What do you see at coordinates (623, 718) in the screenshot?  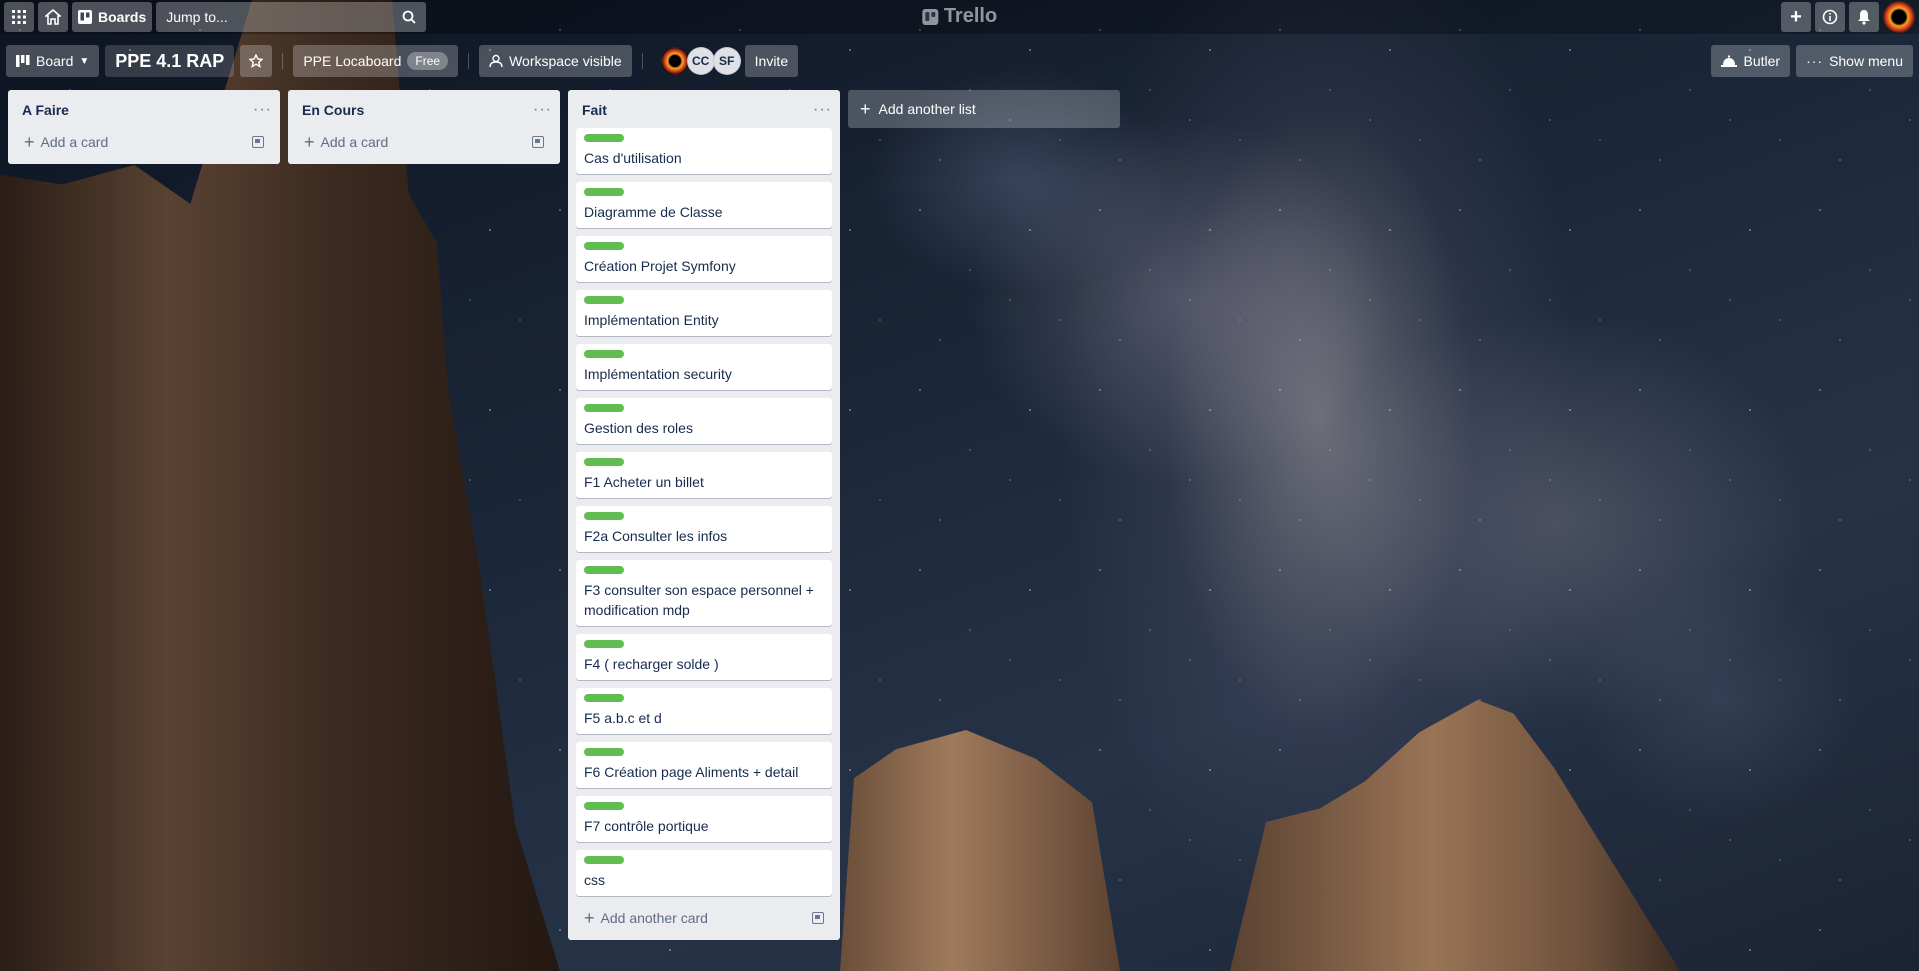 I see `card-title: F5 a.b.c et d` at bounding box center [623, 718].